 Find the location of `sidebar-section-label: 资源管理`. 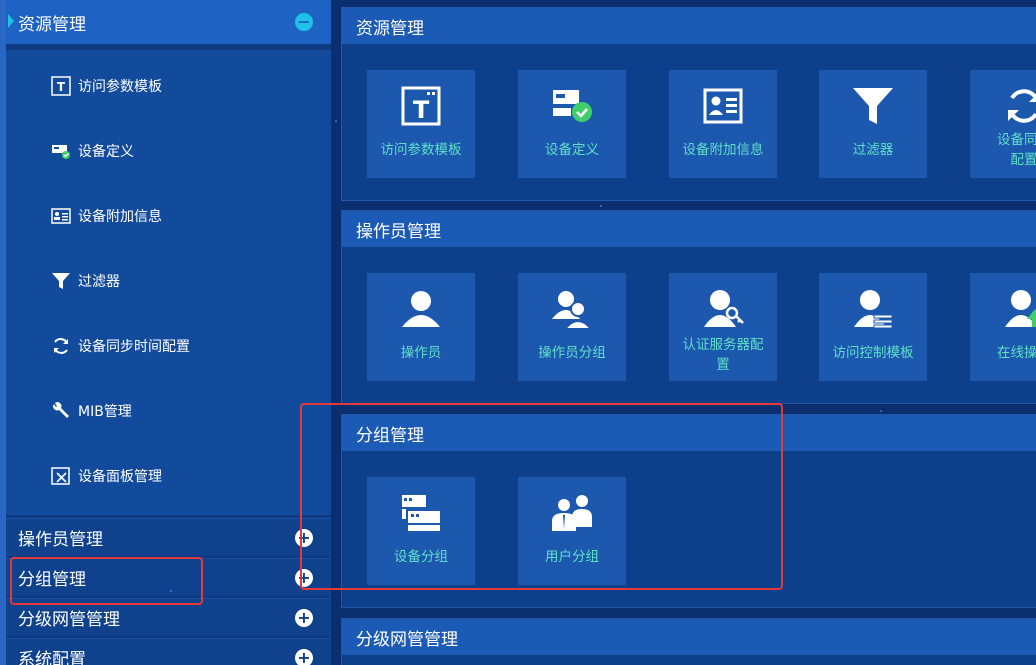

sidebar-section-label: 资源管理 is located at coordinates (52, 24).